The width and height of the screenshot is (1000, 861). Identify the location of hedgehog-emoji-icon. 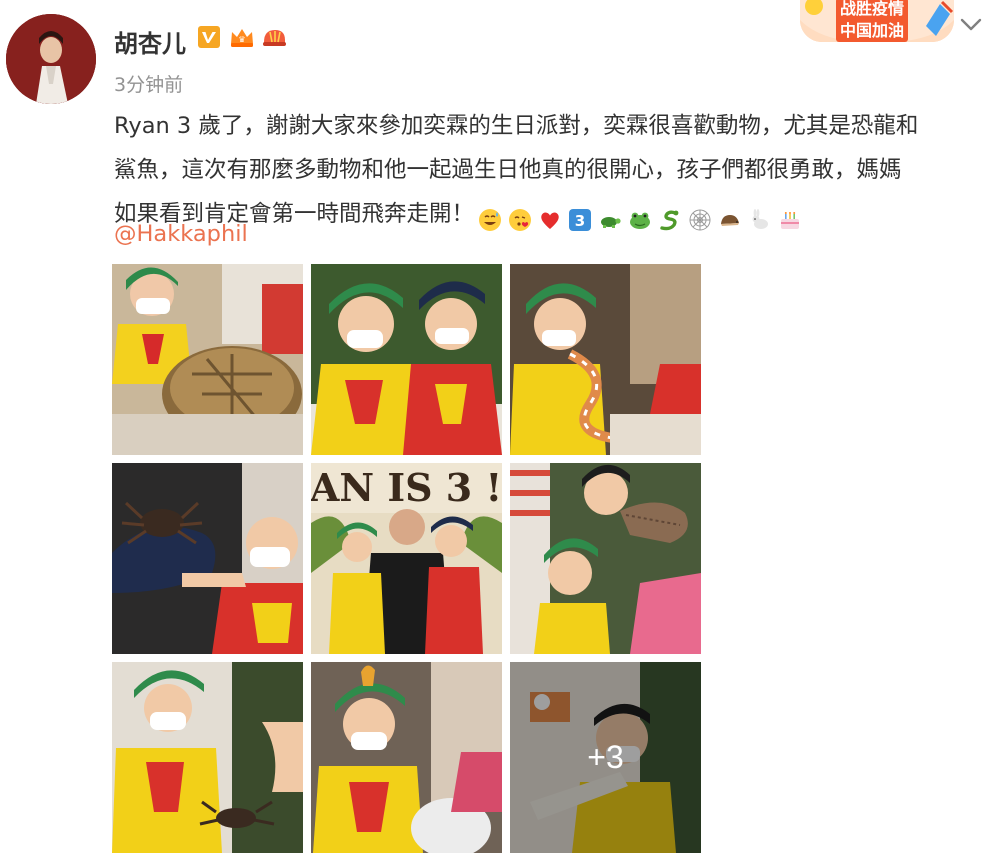
(730, 215).